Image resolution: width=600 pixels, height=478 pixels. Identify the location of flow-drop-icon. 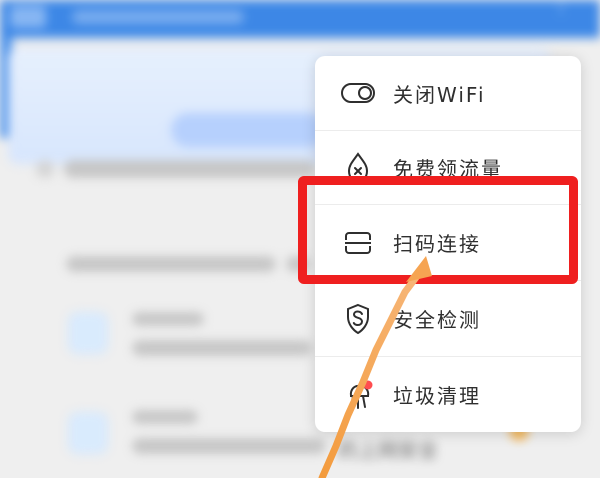
(358, 168).